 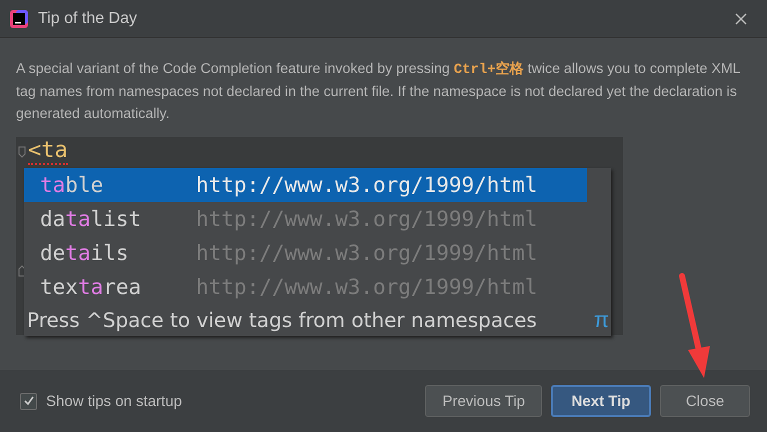 I want to click on check-icon, so click(x=28, y=401).